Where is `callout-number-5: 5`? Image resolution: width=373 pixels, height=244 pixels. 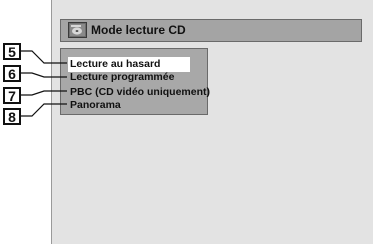 callout-number-5: 5 is located at coordinates (12, 51).